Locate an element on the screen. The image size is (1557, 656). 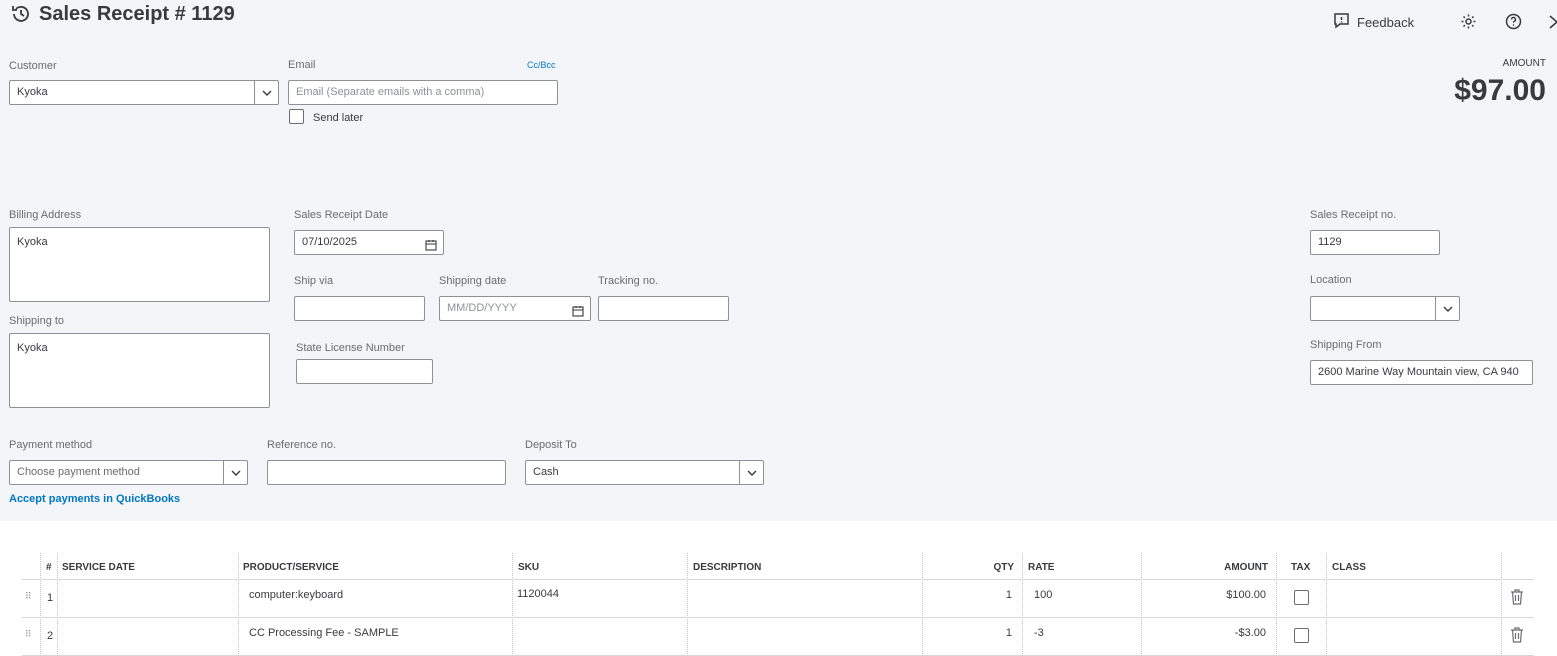
shipping-from-label: Shipping From is located at coordinates (1346, 345).